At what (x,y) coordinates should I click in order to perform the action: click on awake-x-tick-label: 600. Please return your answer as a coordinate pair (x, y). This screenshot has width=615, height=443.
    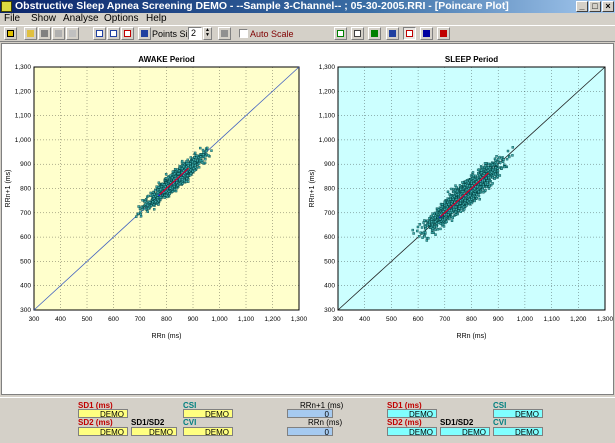
    Looking at the image, I should click on (113, 319).